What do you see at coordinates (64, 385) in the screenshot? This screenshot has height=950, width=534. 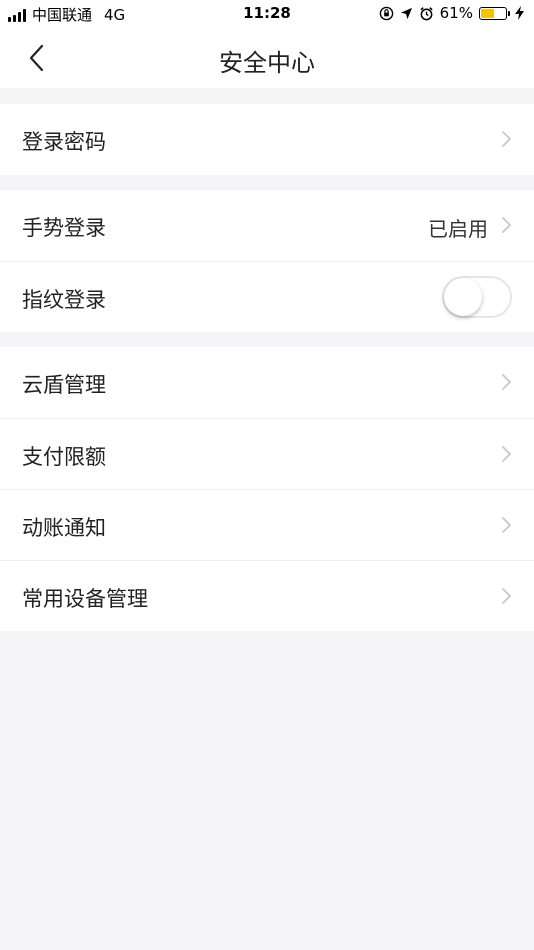 I see `row-label: 云盾管理` at bounding box center [64, 385].